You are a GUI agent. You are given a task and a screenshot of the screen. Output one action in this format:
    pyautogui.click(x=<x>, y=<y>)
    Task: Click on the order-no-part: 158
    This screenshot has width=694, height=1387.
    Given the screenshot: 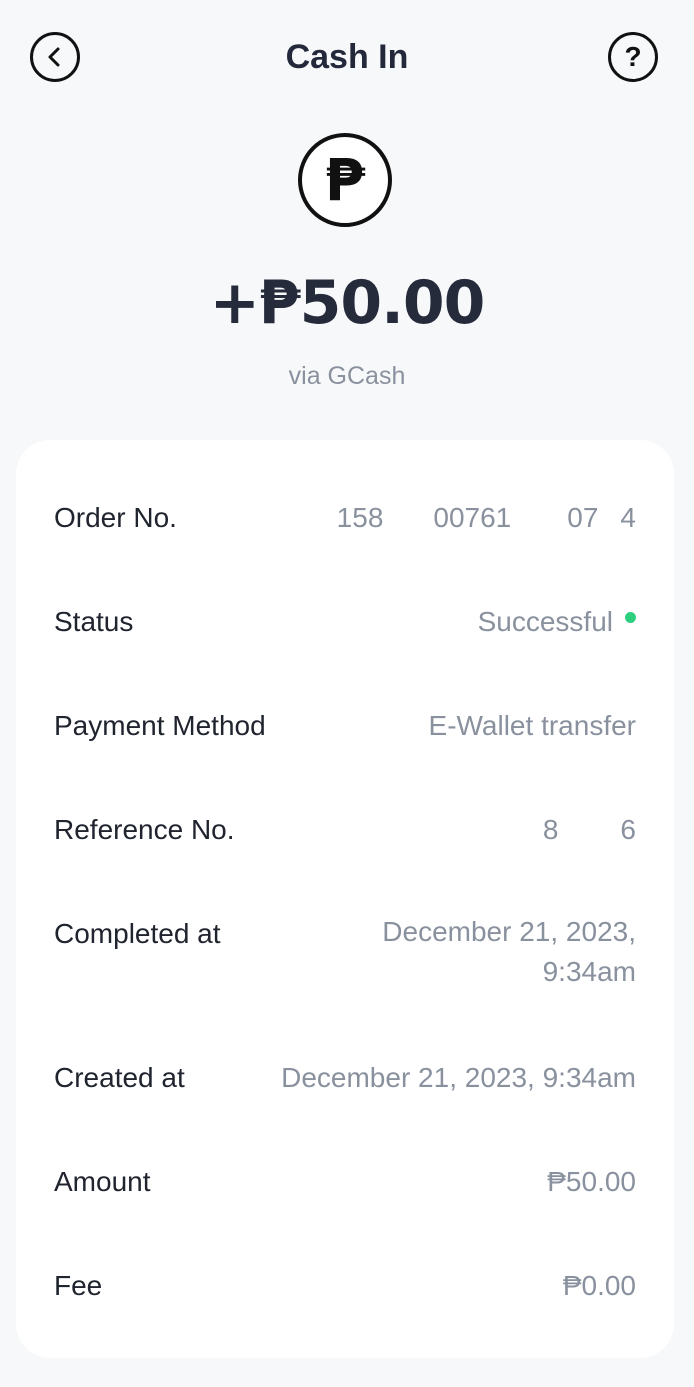 What is the action you would take?
    pyautogui.click(x=360, y=517)
    